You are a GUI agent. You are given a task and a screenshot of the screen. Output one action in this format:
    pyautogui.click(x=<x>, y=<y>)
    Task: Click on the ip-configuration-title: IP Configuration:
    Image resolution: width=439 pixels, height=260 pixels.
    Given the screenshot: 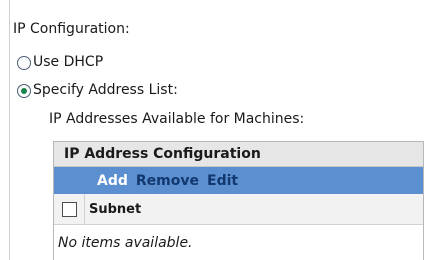 What is the action you would take?
    pyautogui.click(x=71, y=29)
    